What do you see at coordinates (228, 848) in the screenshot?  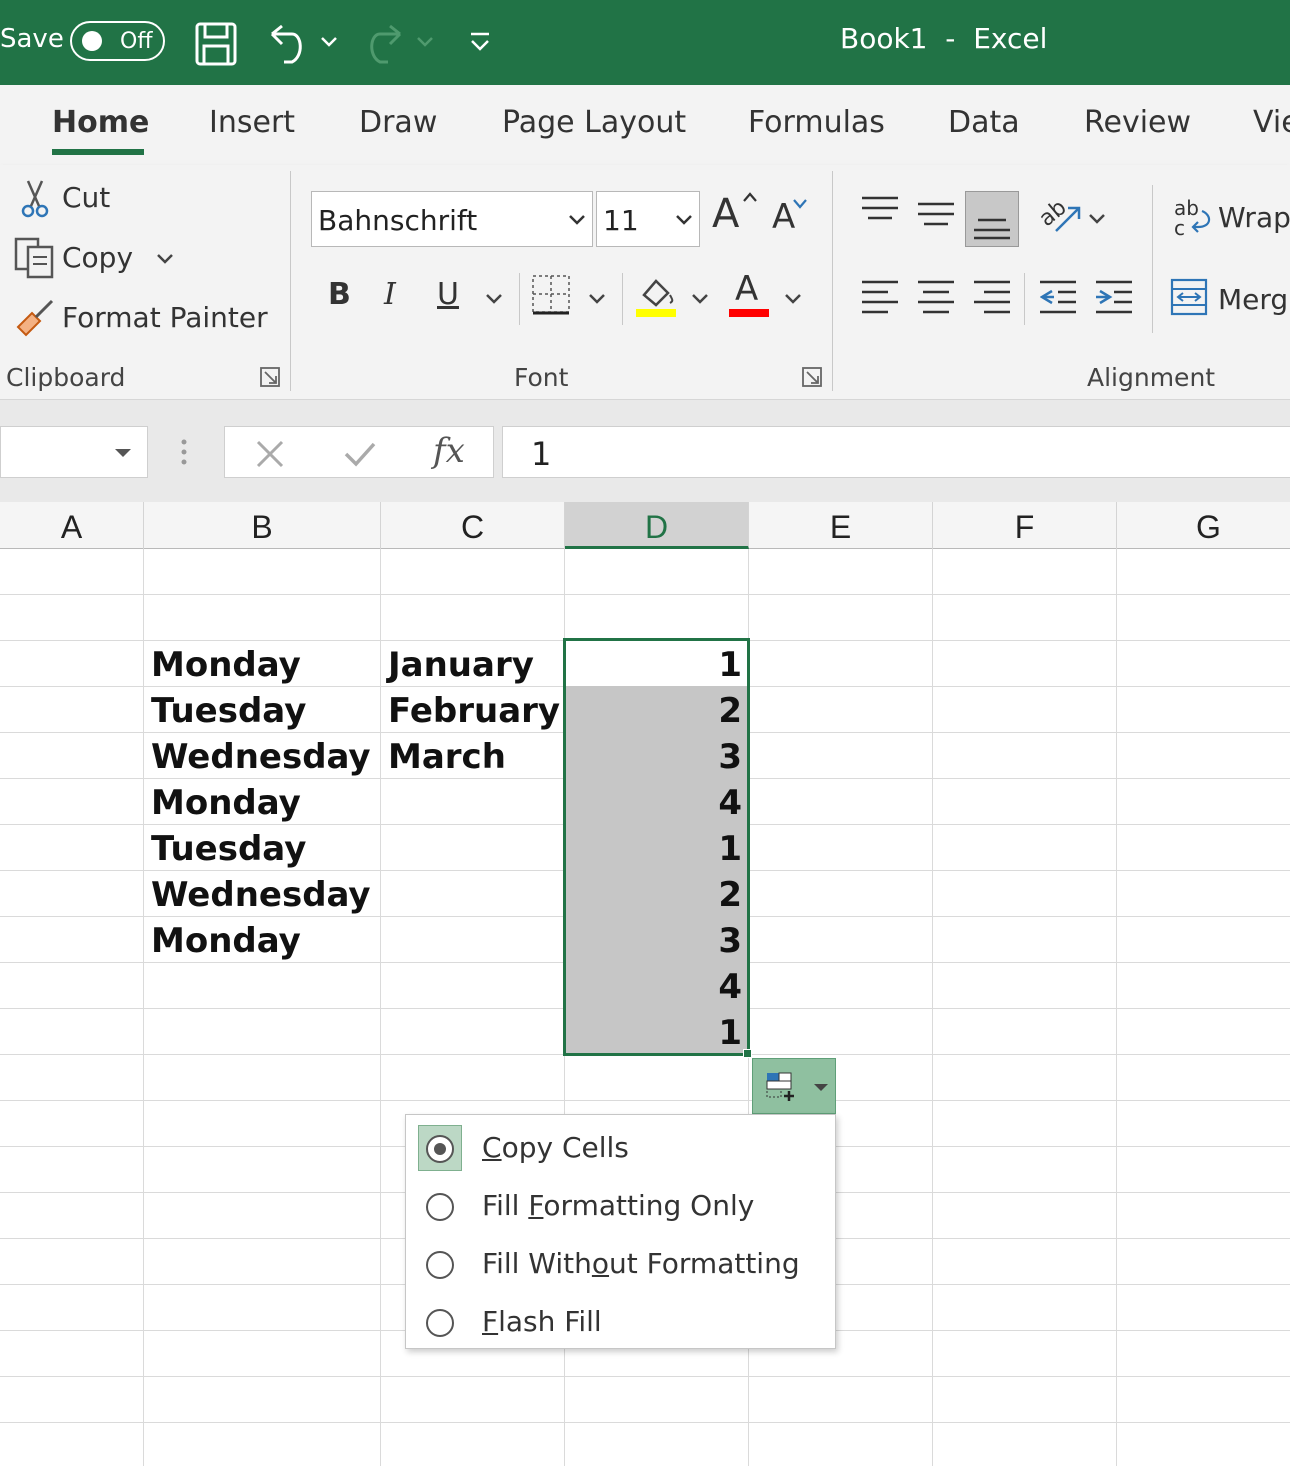 I see `cell-b7: Tuesday` at bounding box center [228, 848].